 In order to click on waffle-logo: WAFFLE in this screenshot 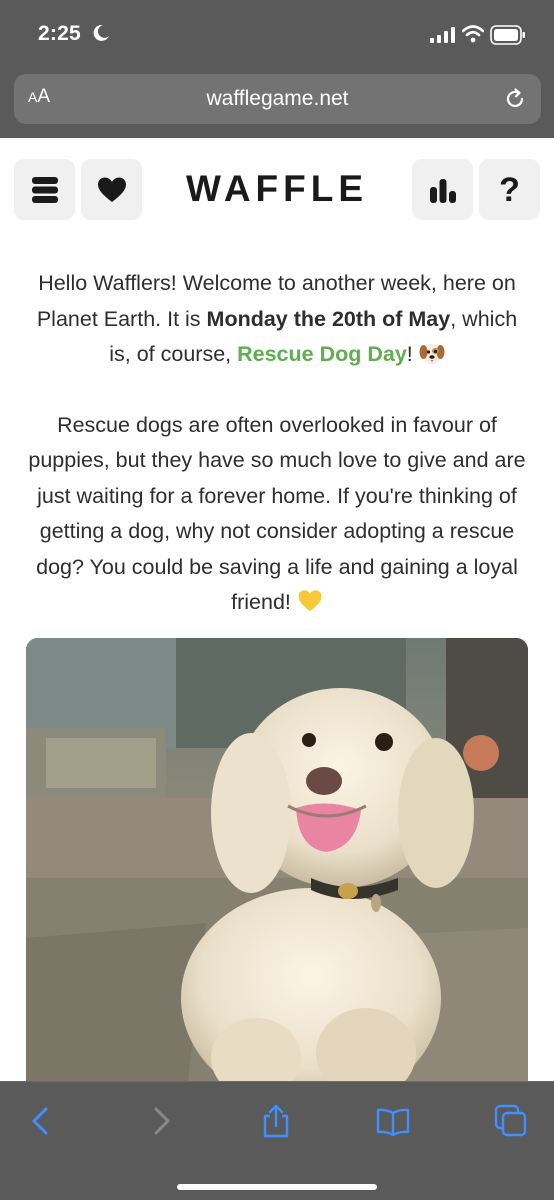, I will do `click(277, 189)`.